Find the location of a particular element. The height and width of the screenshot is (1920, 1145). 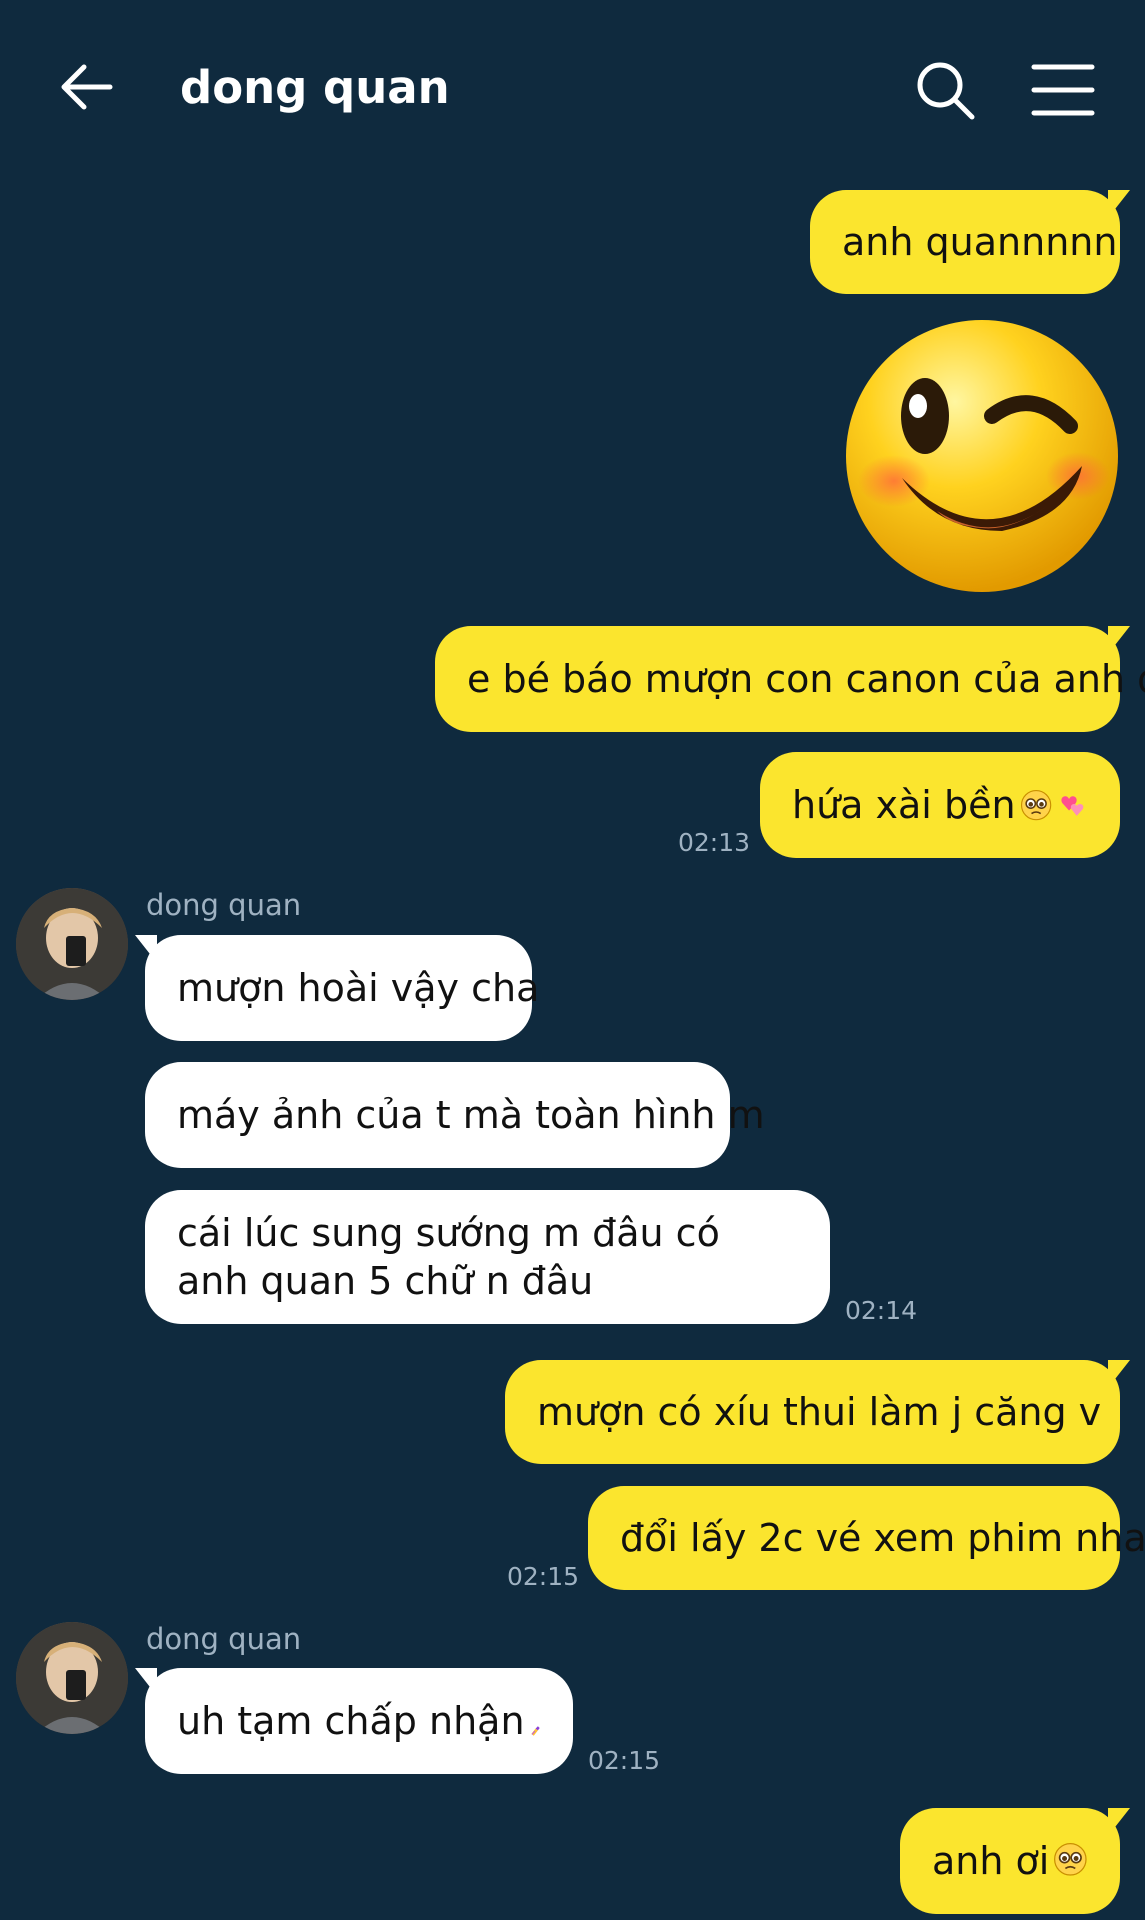

back-arrow-icon is located at coordinates (87, 87).